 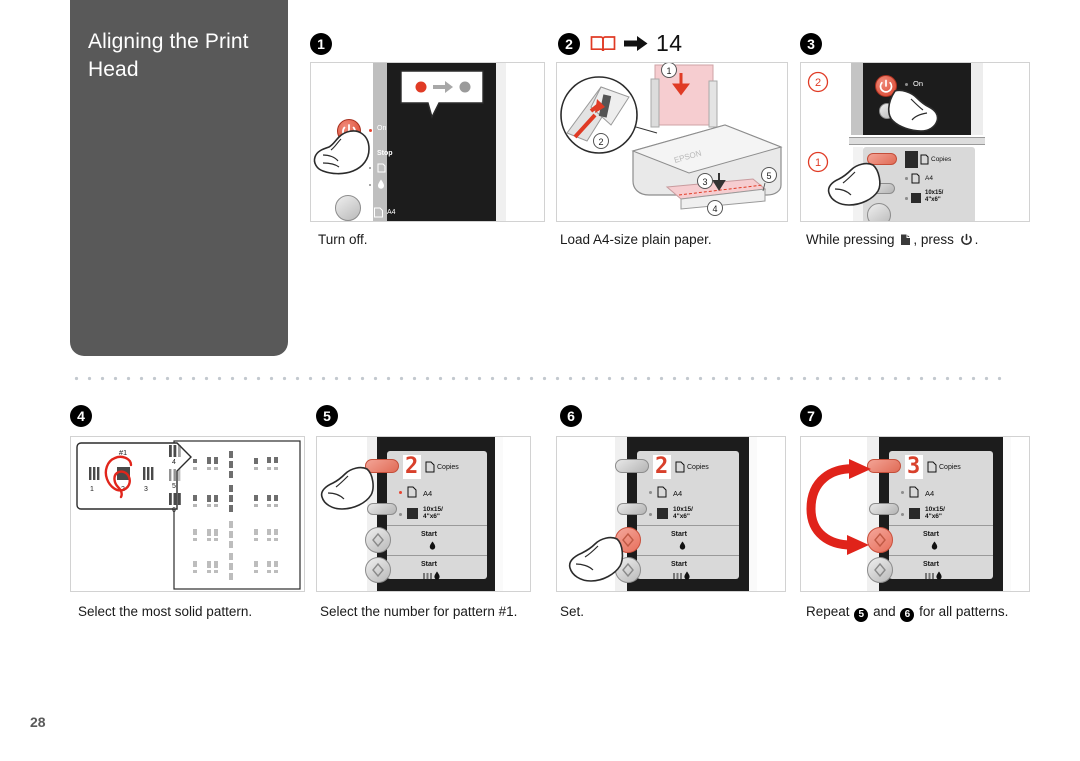 What do you see at coordinates (811, 44) in the screenshot?
I see `step-badge-3: 3` at bounding box center [811, 44].